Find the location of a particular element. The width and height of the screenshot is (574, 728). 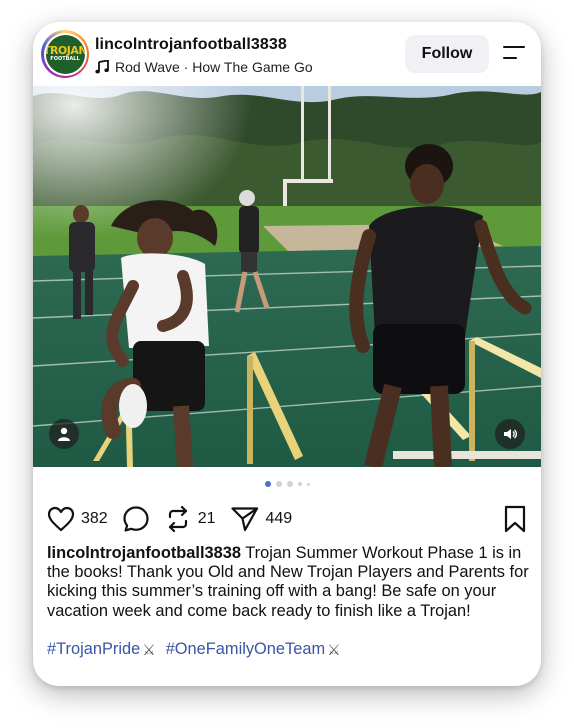

share-action: 449 is located at coordinates (261, 519).